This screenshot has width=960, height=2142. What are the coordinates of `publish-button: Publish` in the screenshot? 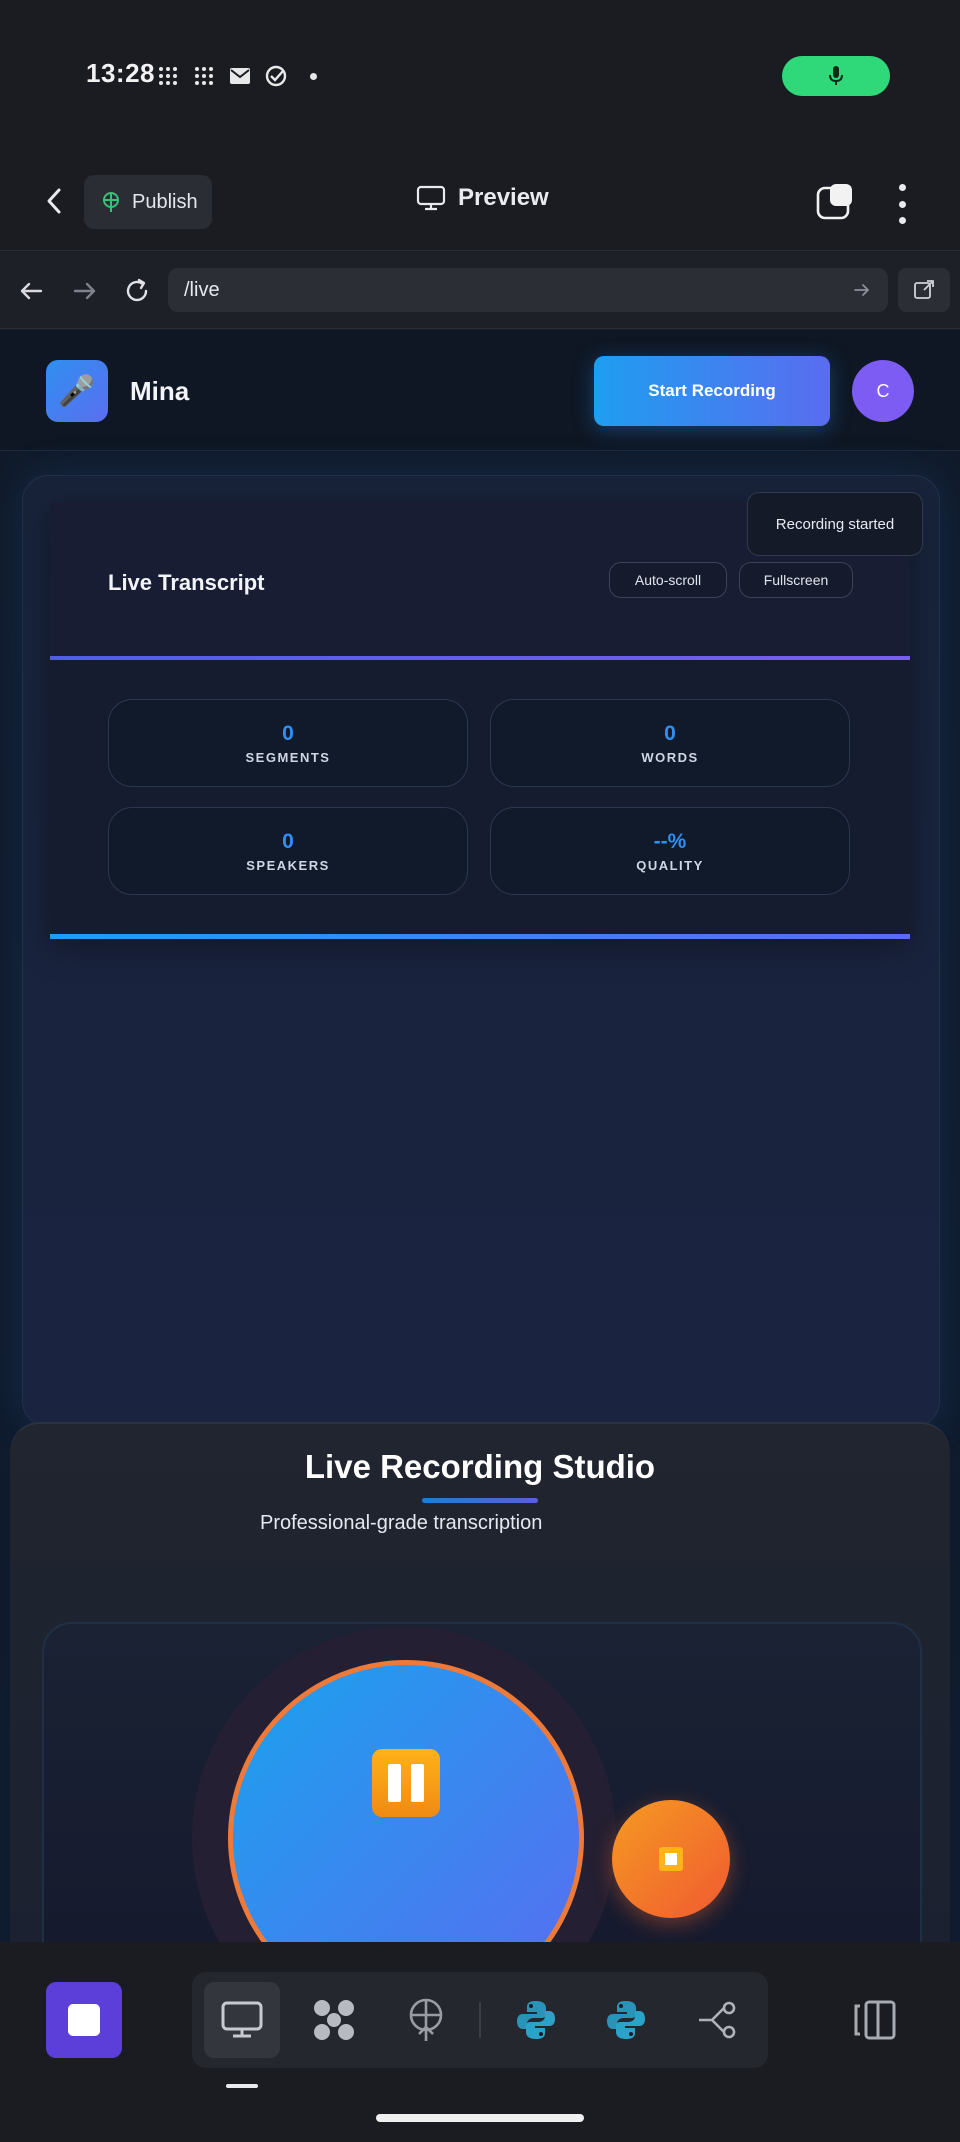 It's located at (148, 202).